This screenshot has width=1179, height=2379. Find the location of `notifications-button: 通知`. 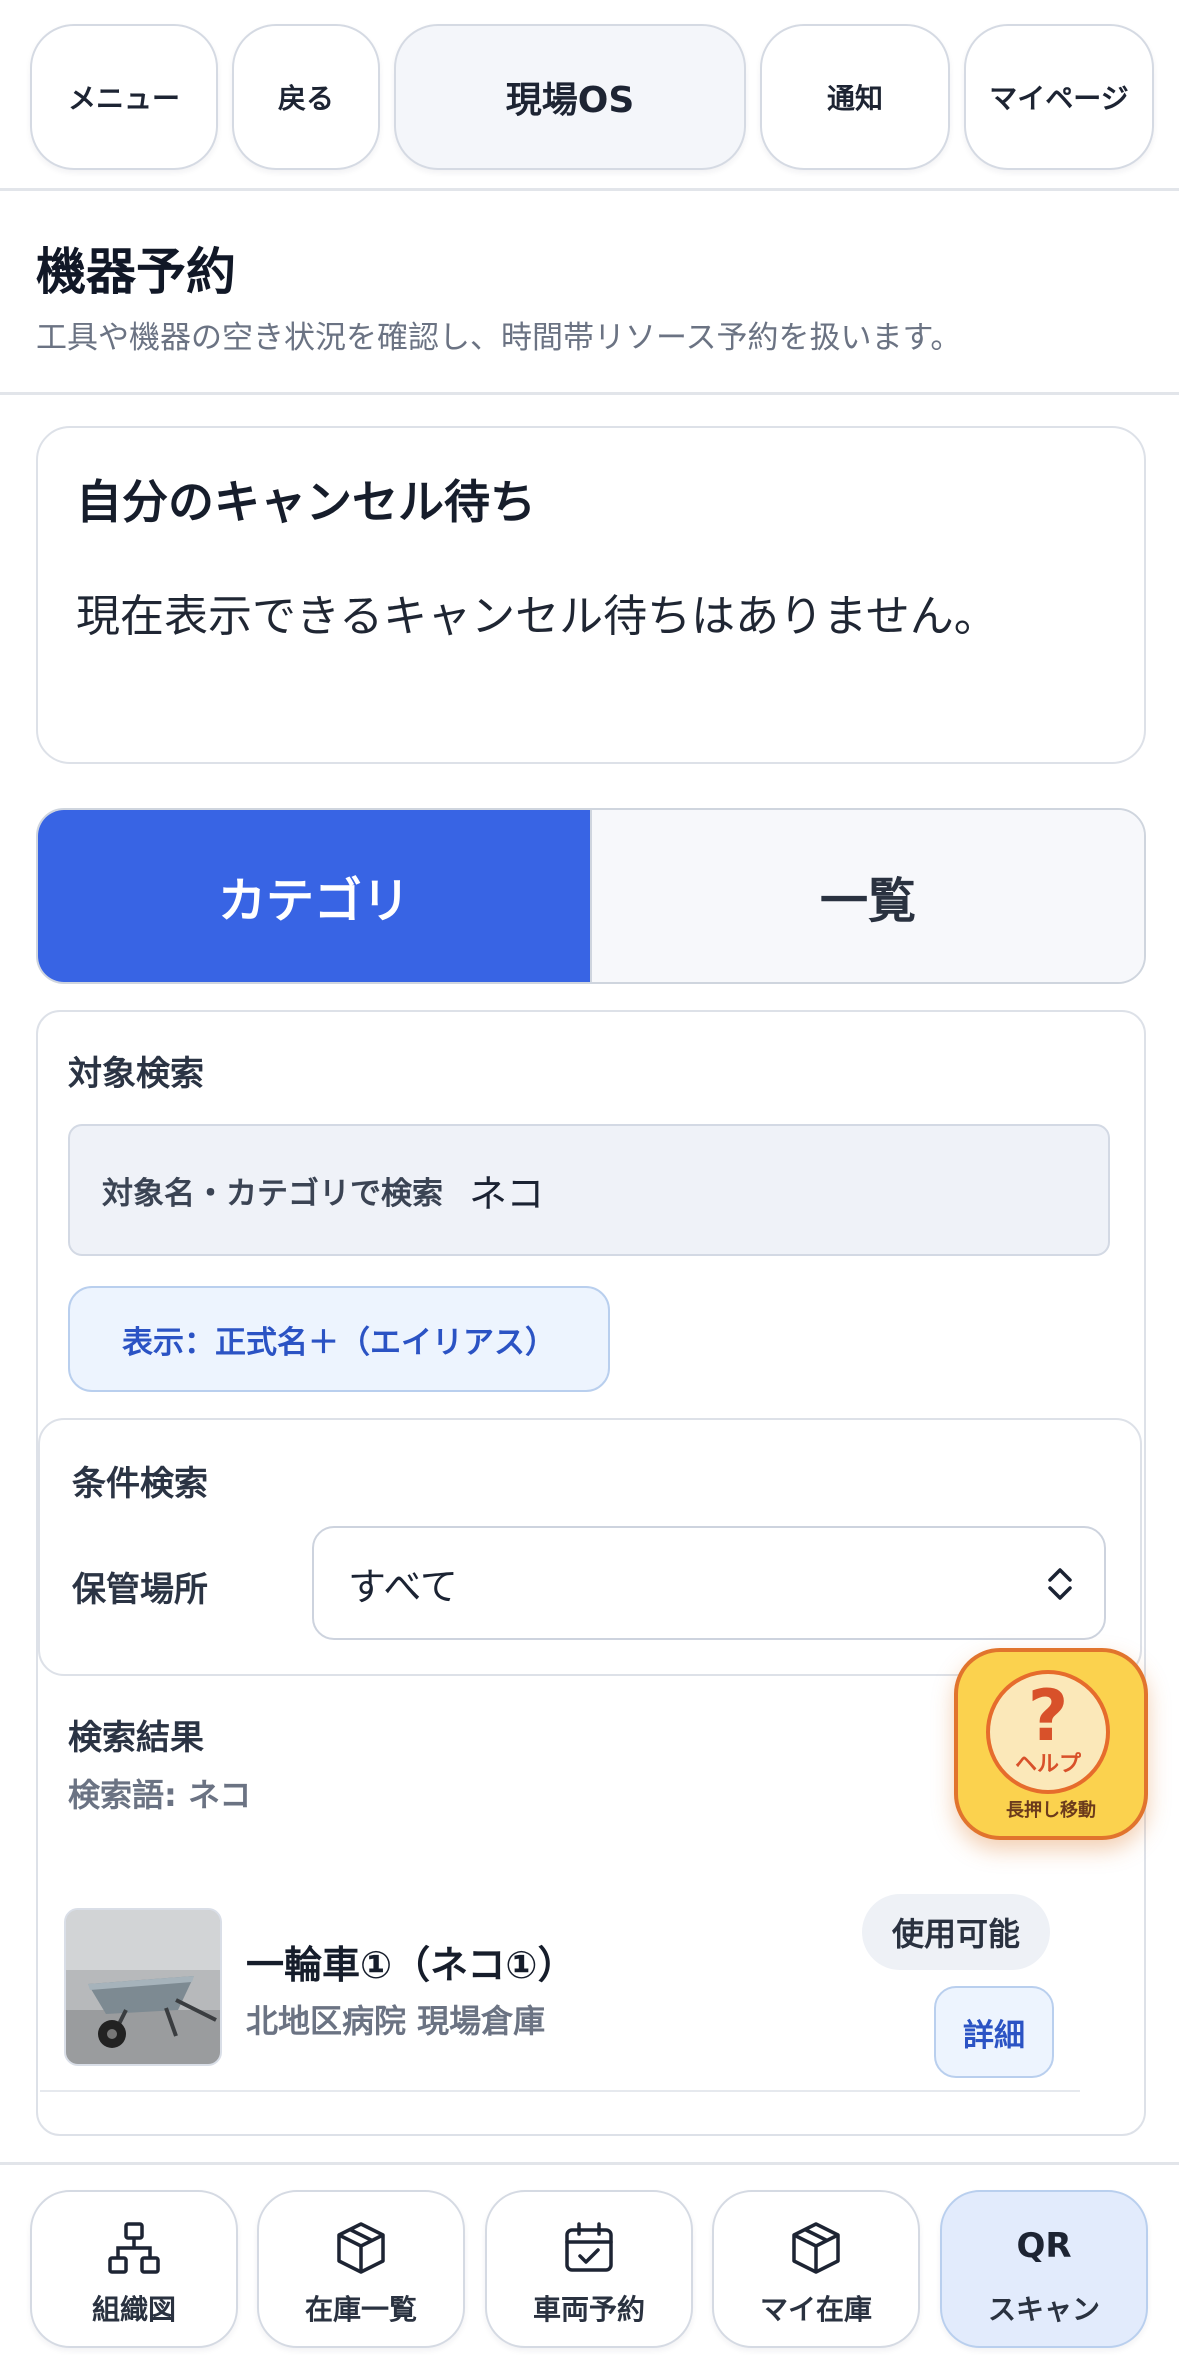

notifications-button: 通知 is located at coordinates (855, 97).